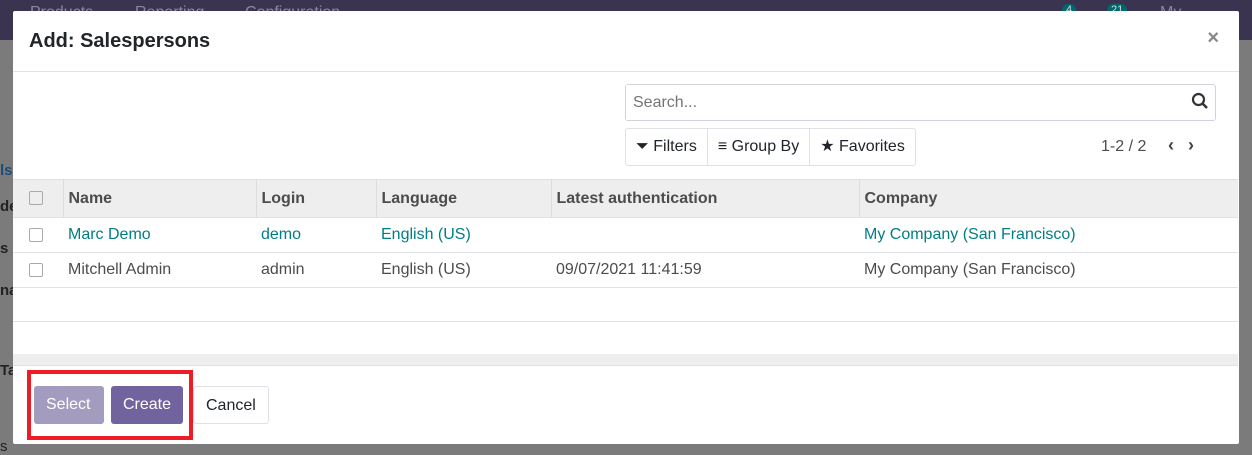 The height and width of the screenshot is (455, 1252). What do you see at coordinates (160, 198) in the screenshot?
I see `column-name: Name` at bounding box center [160, 198].